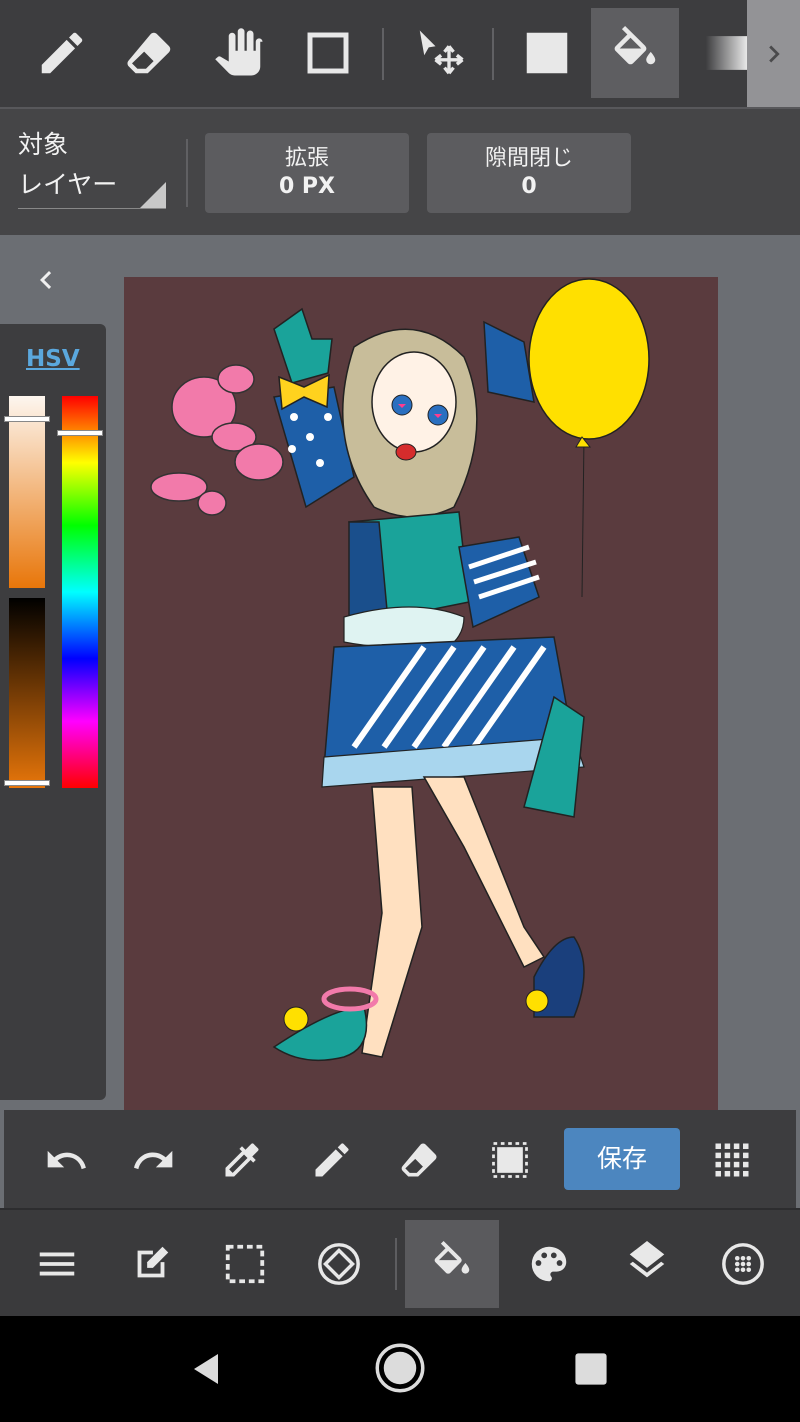 The image size is (800, 1422). I want to click on target-label: 対象, so click(43, 144).